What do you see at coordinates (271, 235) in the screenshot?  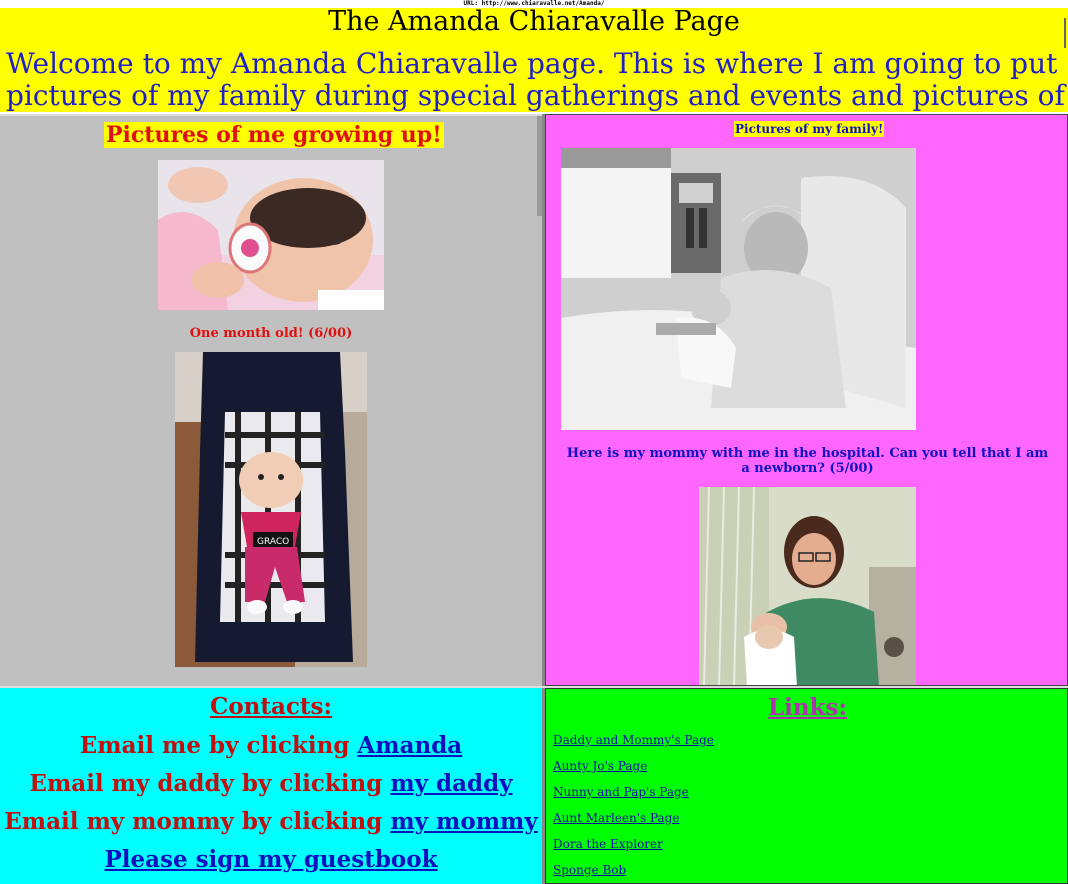 I see `baby-pacifier-photo` at bounding box center [271, 235].